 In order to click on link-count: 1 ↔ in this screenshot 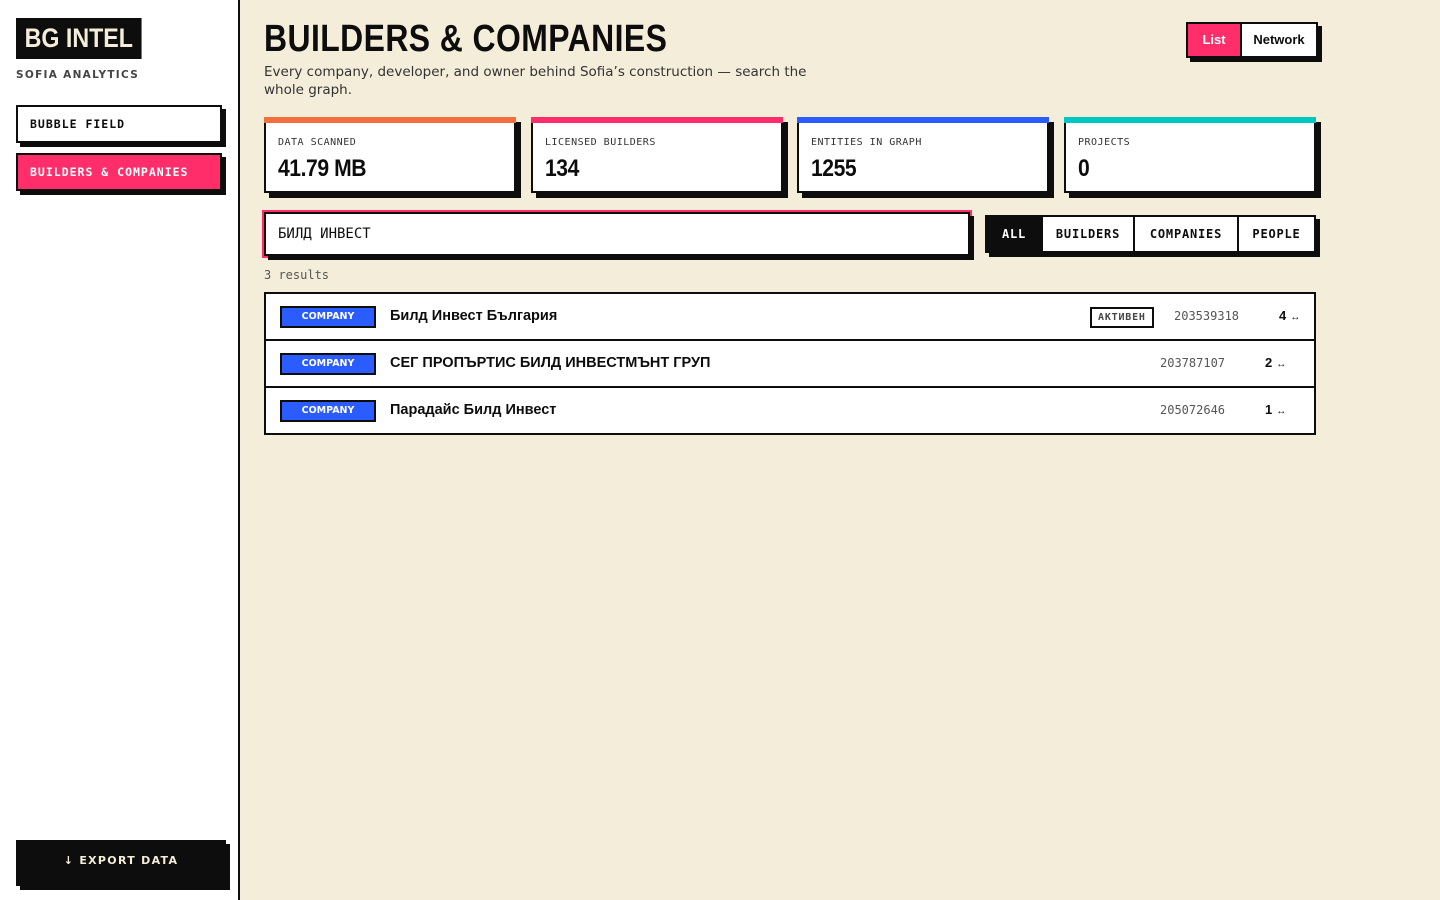, I will do `click(1275, 409)`.